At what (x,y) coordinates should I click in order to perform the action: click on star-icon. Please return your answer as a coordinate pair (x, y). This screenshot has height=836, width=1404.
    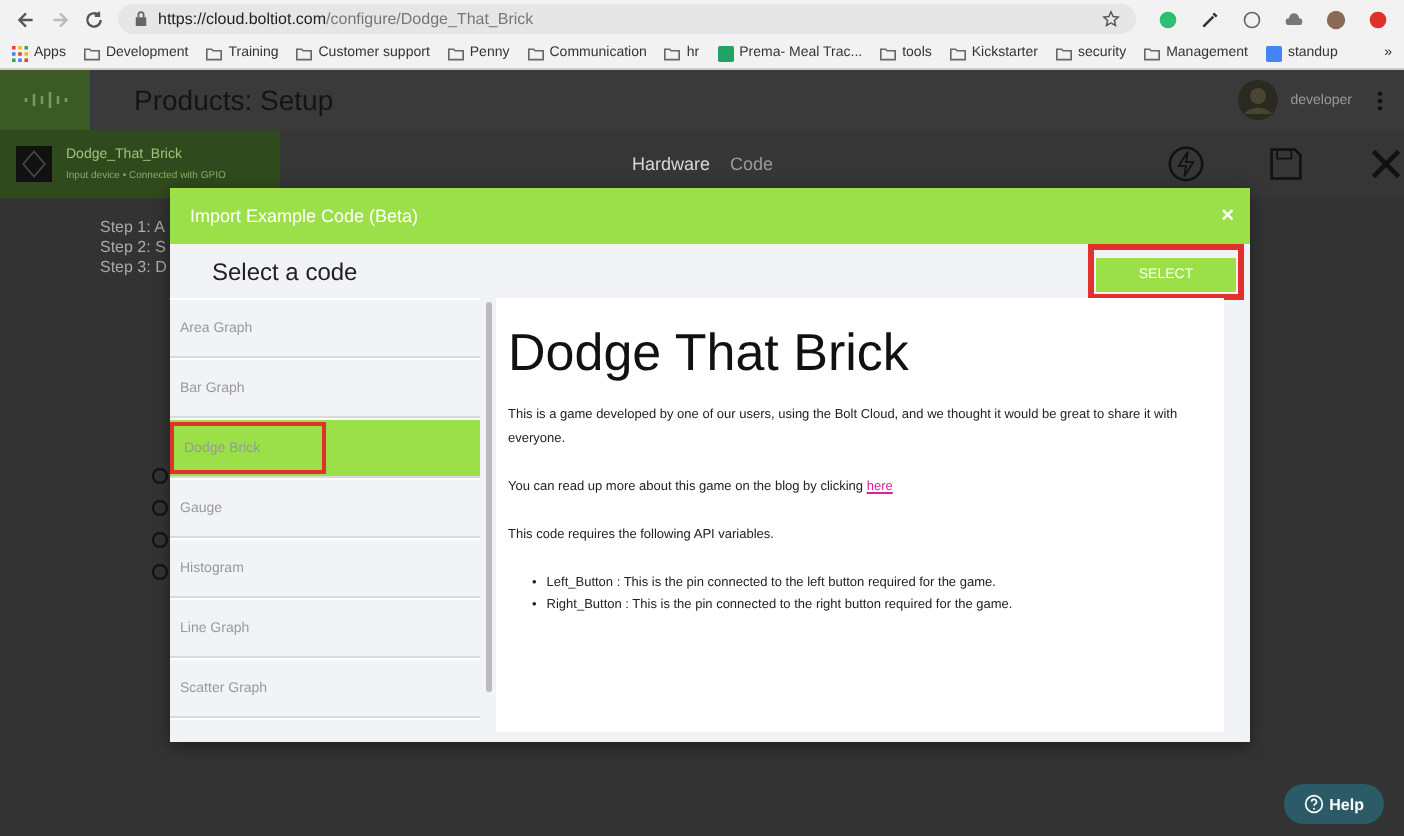
    Looking at the image, I should click on (1111, 19).